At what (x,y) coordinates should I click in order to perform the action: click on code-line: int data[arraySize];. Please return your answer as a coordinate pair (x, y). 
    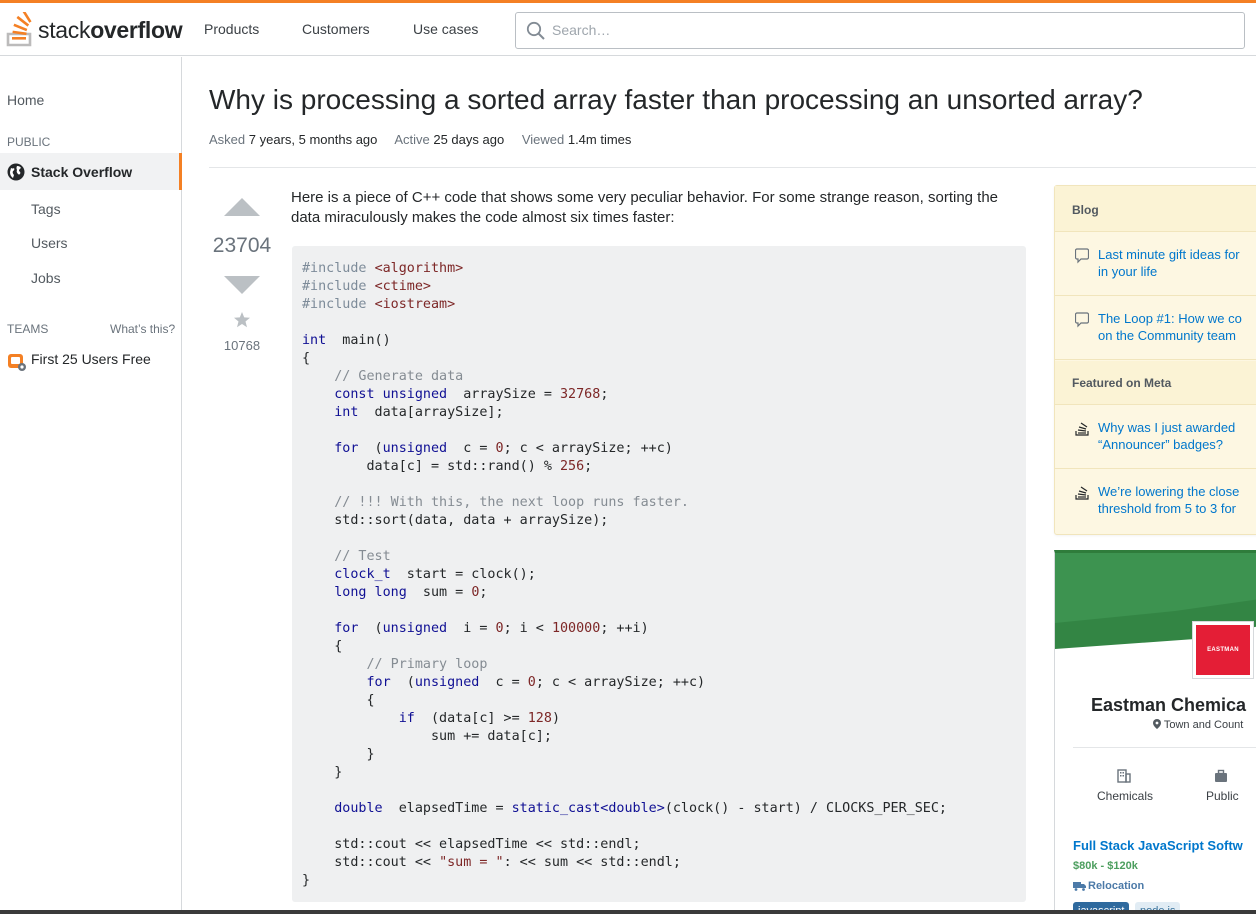
    Looking at the image, I should click on (659, 413).